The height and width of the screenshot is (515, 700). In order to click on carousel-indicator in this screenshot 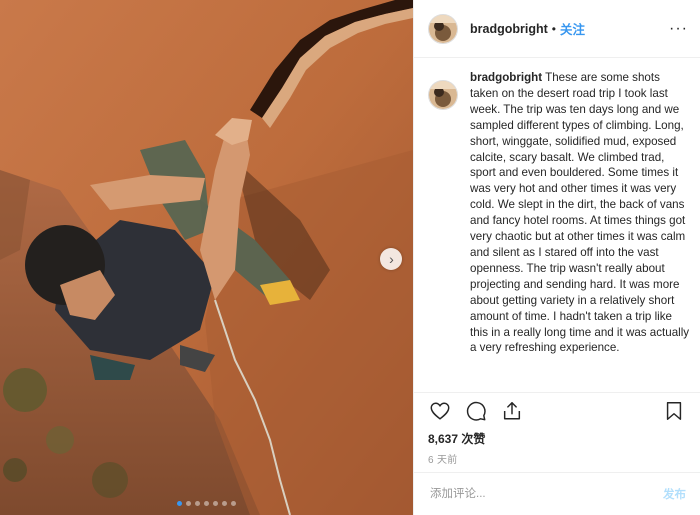, I will do `click(206, 503)`.